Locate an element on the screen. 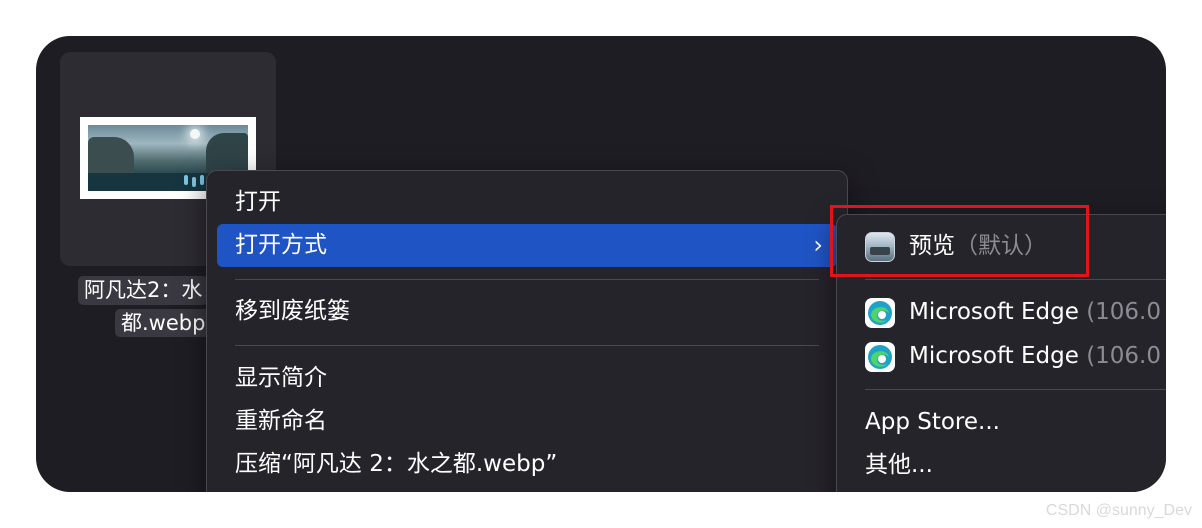 The width and height of the screenshot is (1202, 528). menu-item-label: 打开方式 is located at coordinates (281, 245).